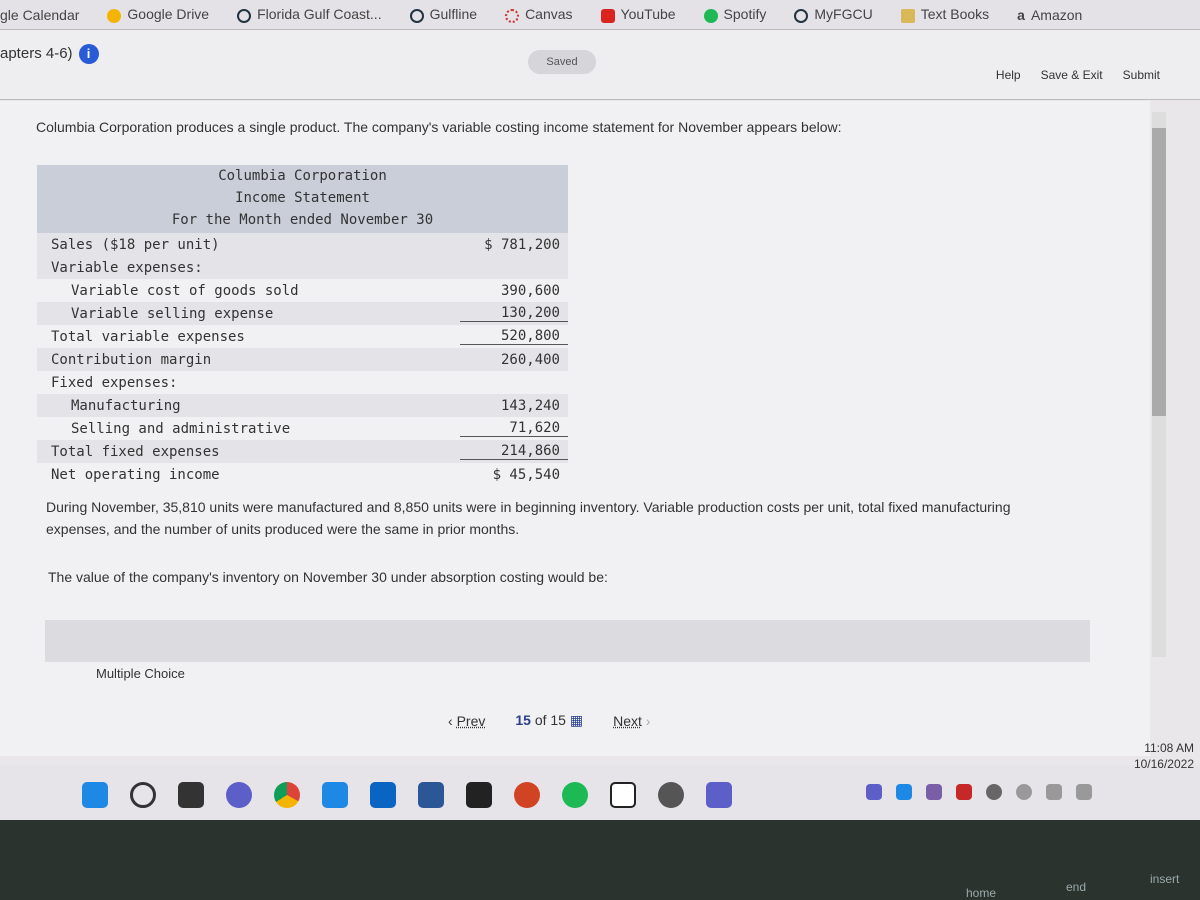 Image resolution: width=1200 pixels, height=900 pixels. What do you see at coordinates (607, 15) in the screenshot?
I see `youtube-icon` at bounding box center [607, 15].